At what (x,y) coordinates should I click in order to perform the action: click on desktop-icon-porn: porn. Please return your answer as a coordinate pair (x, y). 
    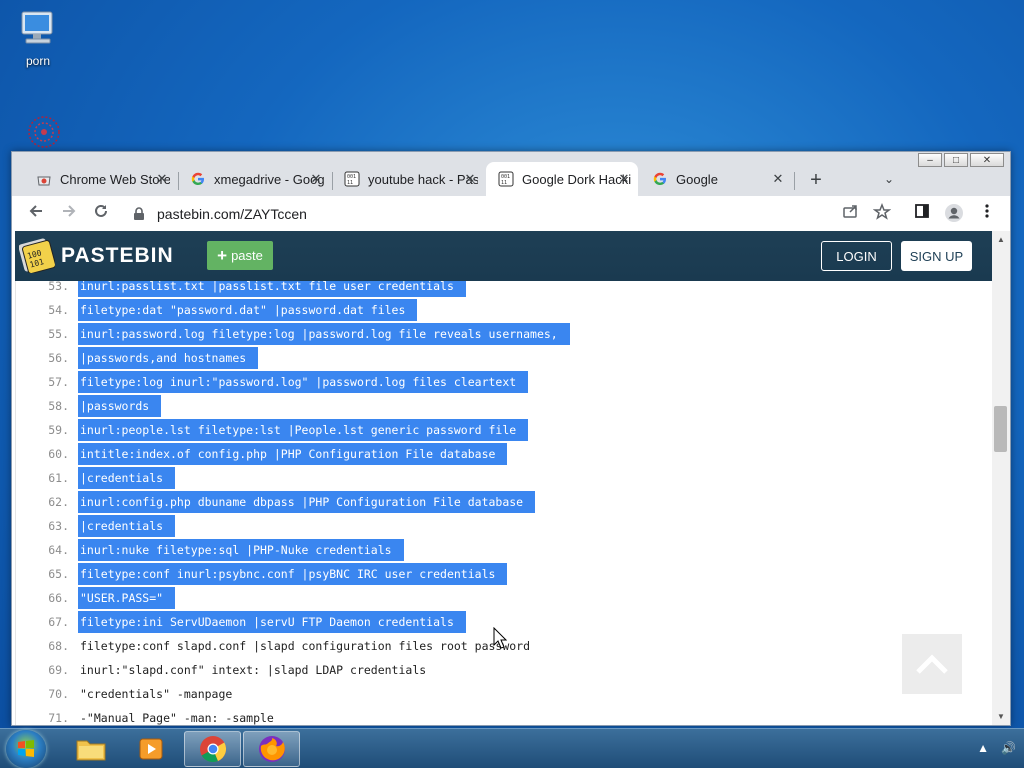
    Looking at the image, I should click on (38, 38).